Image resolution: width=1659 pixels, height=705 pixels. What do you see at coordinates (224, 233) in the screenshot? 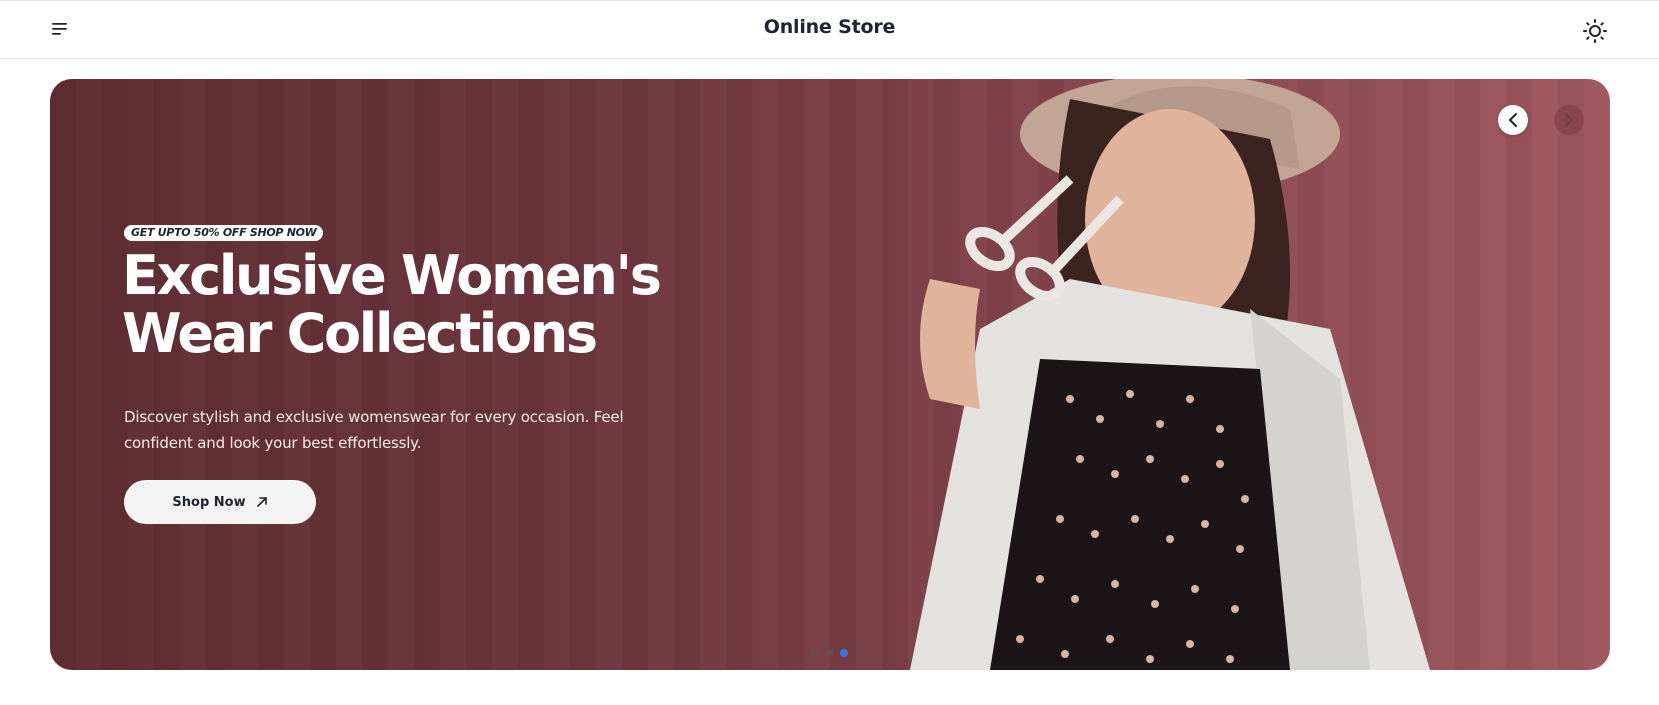
I see `promo-badge: GET UPTO 50% OFF SHOP NOW` at bounding box center [224, 233].